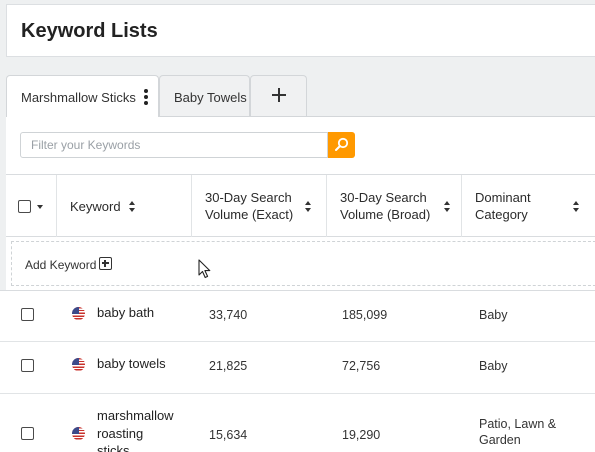 The width and height of the screenshot is (595, 452). I want to click on exact-volume-header-label: 30-Day Search Volume (Exact), so click(249, 206).